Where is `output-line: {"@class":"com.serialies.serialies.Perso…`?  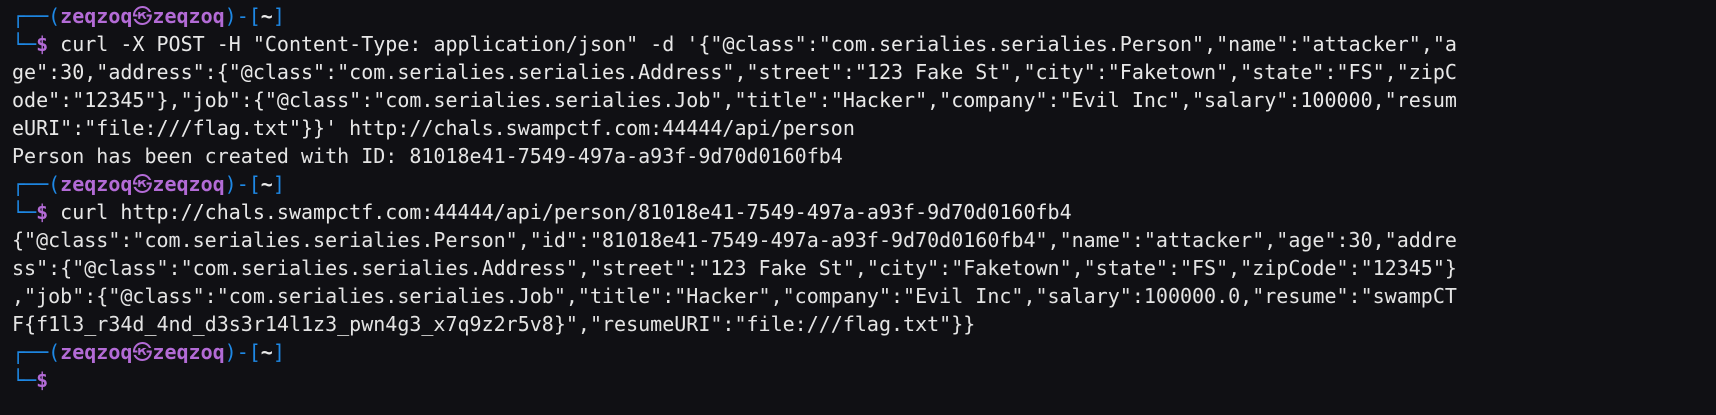 output-line: {"@class":"com.serialies.serialies.Perso… is located at coordinates (734, 240).